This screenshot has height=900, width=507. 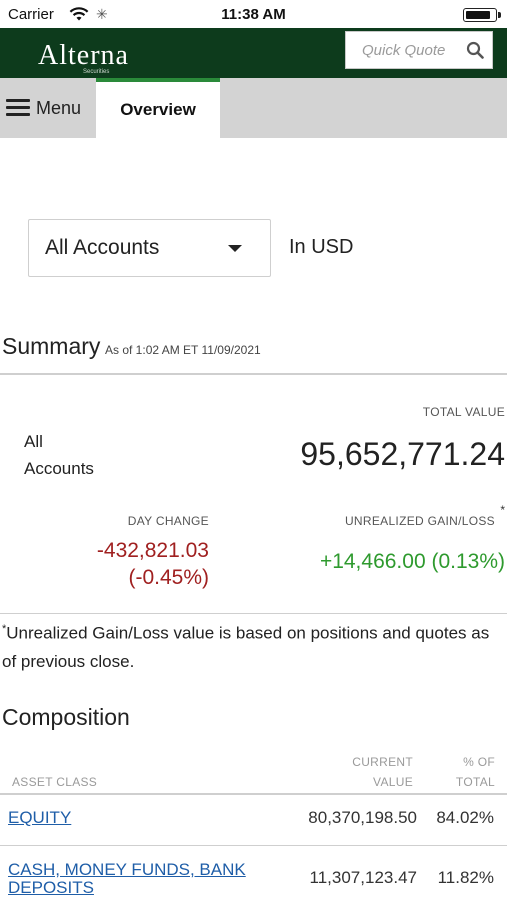 What do you see at coordinates (33, 441) in the screenshot?
I see `account-name-line1: All` at bounding box center [33, 441].